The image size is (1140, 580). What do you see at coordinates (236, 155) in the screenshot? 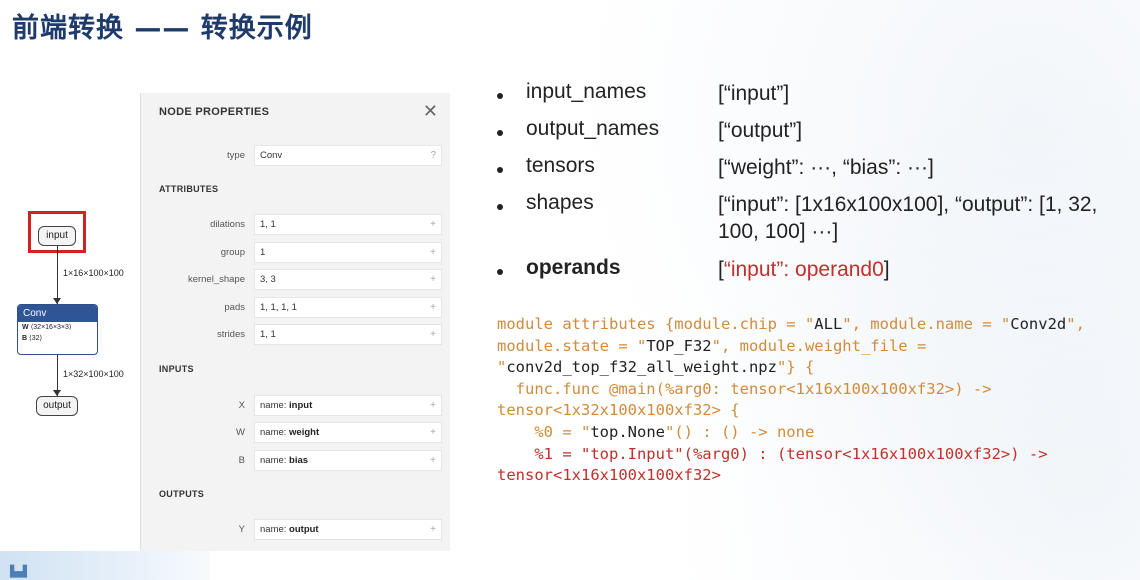
I see `property-label: type` at bounding box center [236, 155].